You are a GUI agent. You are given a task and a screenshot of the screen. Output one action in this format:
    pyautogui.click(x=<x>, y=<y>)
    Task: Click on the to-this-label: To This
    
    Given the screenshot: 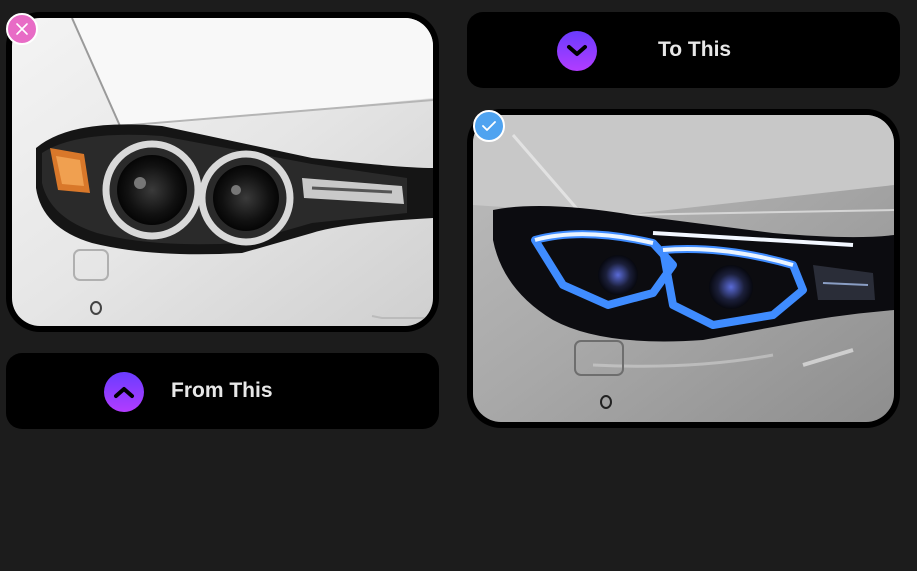 What is the action you would take?
    pyautogui.click(x=695, y=49)
    